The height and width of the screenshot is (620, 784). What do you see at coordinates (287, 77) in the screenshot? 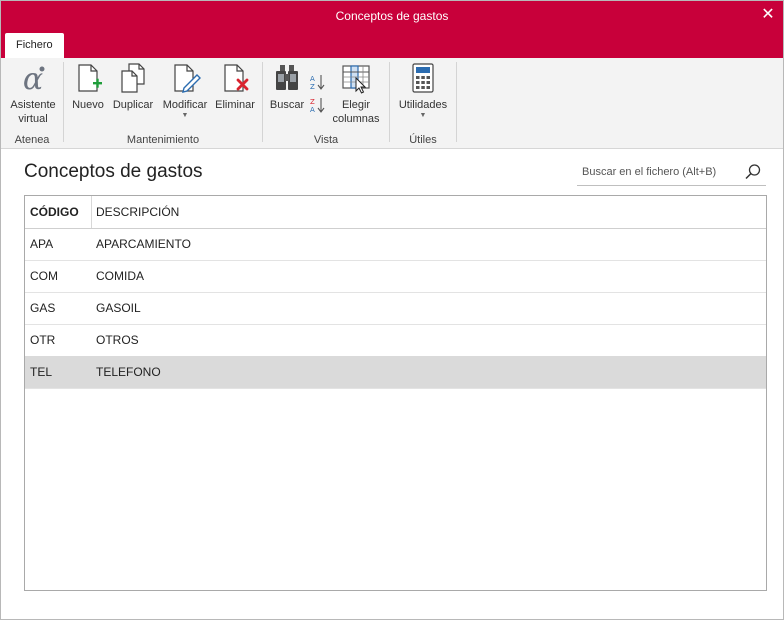
I see `binoculars-icon` at bounding box center [287, 77].